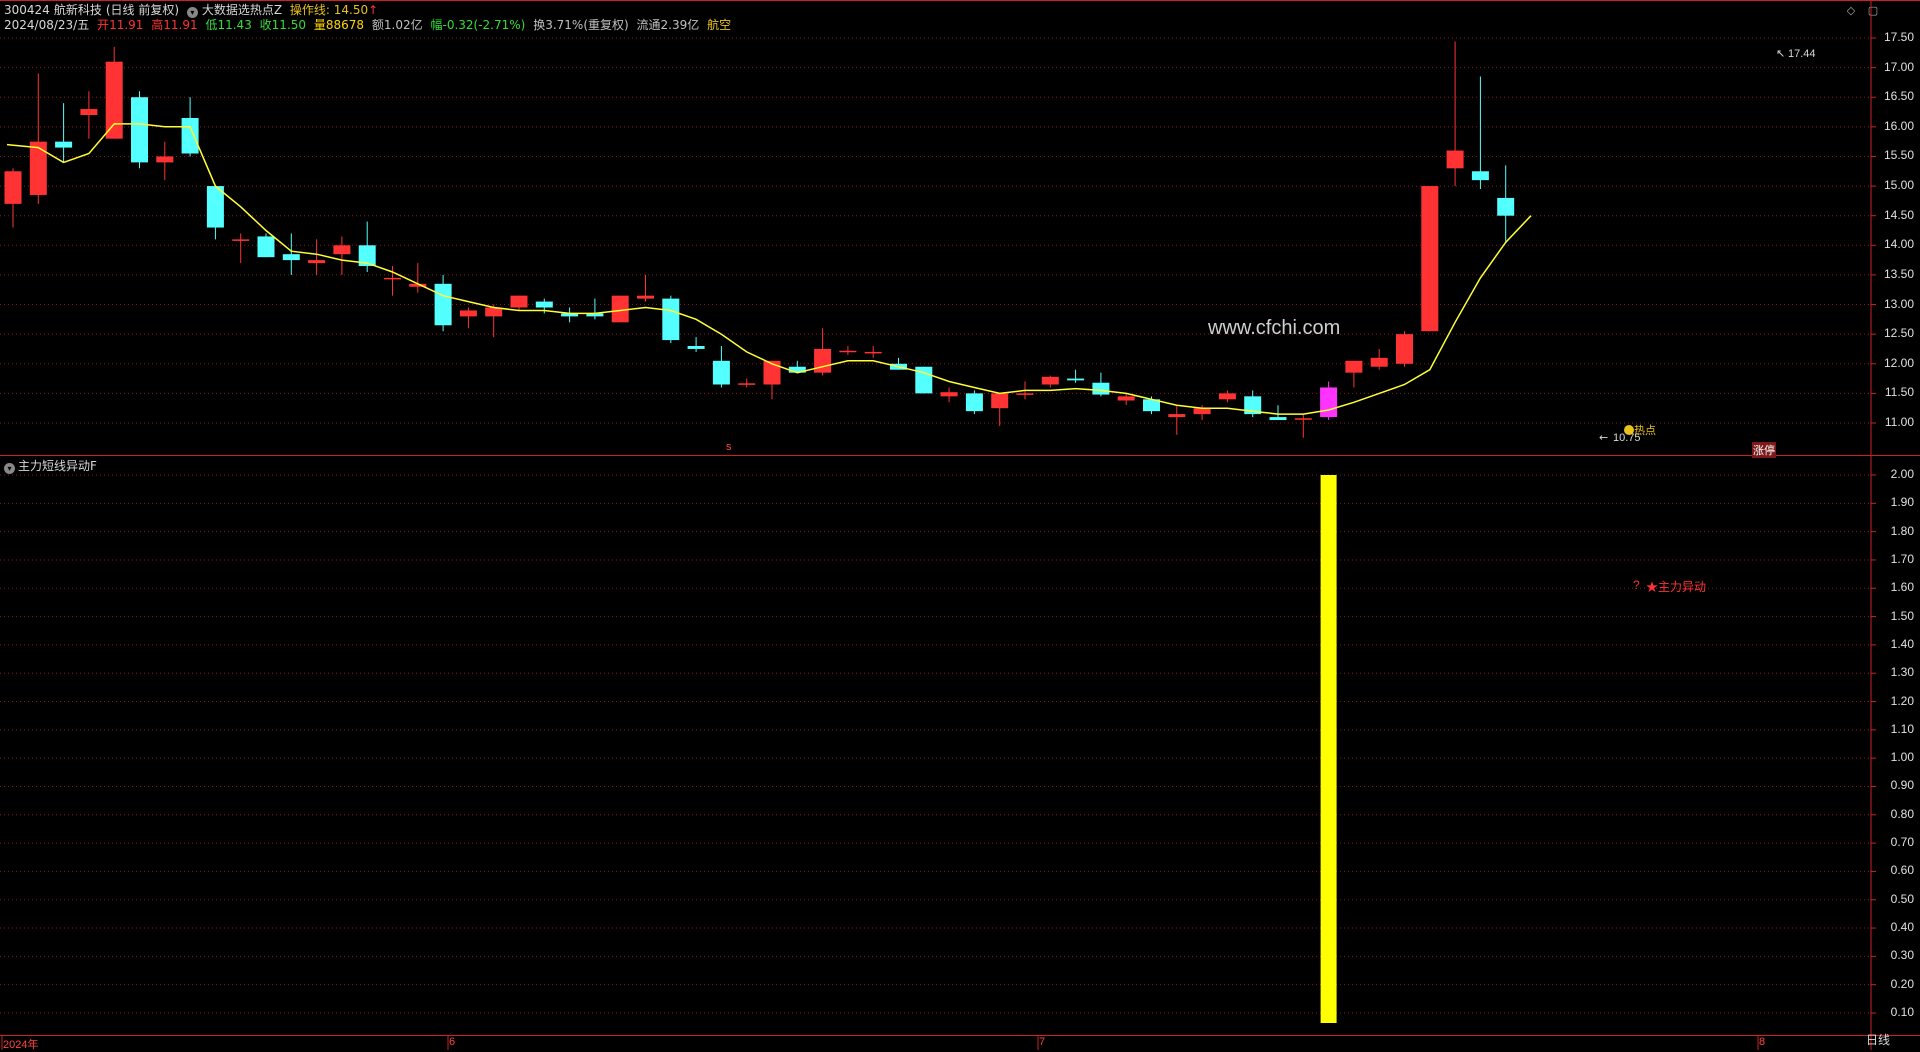  Describe the element at coordinates (1042, 1042) in the screenshot. I see `time-axis-label: 7` at that location.